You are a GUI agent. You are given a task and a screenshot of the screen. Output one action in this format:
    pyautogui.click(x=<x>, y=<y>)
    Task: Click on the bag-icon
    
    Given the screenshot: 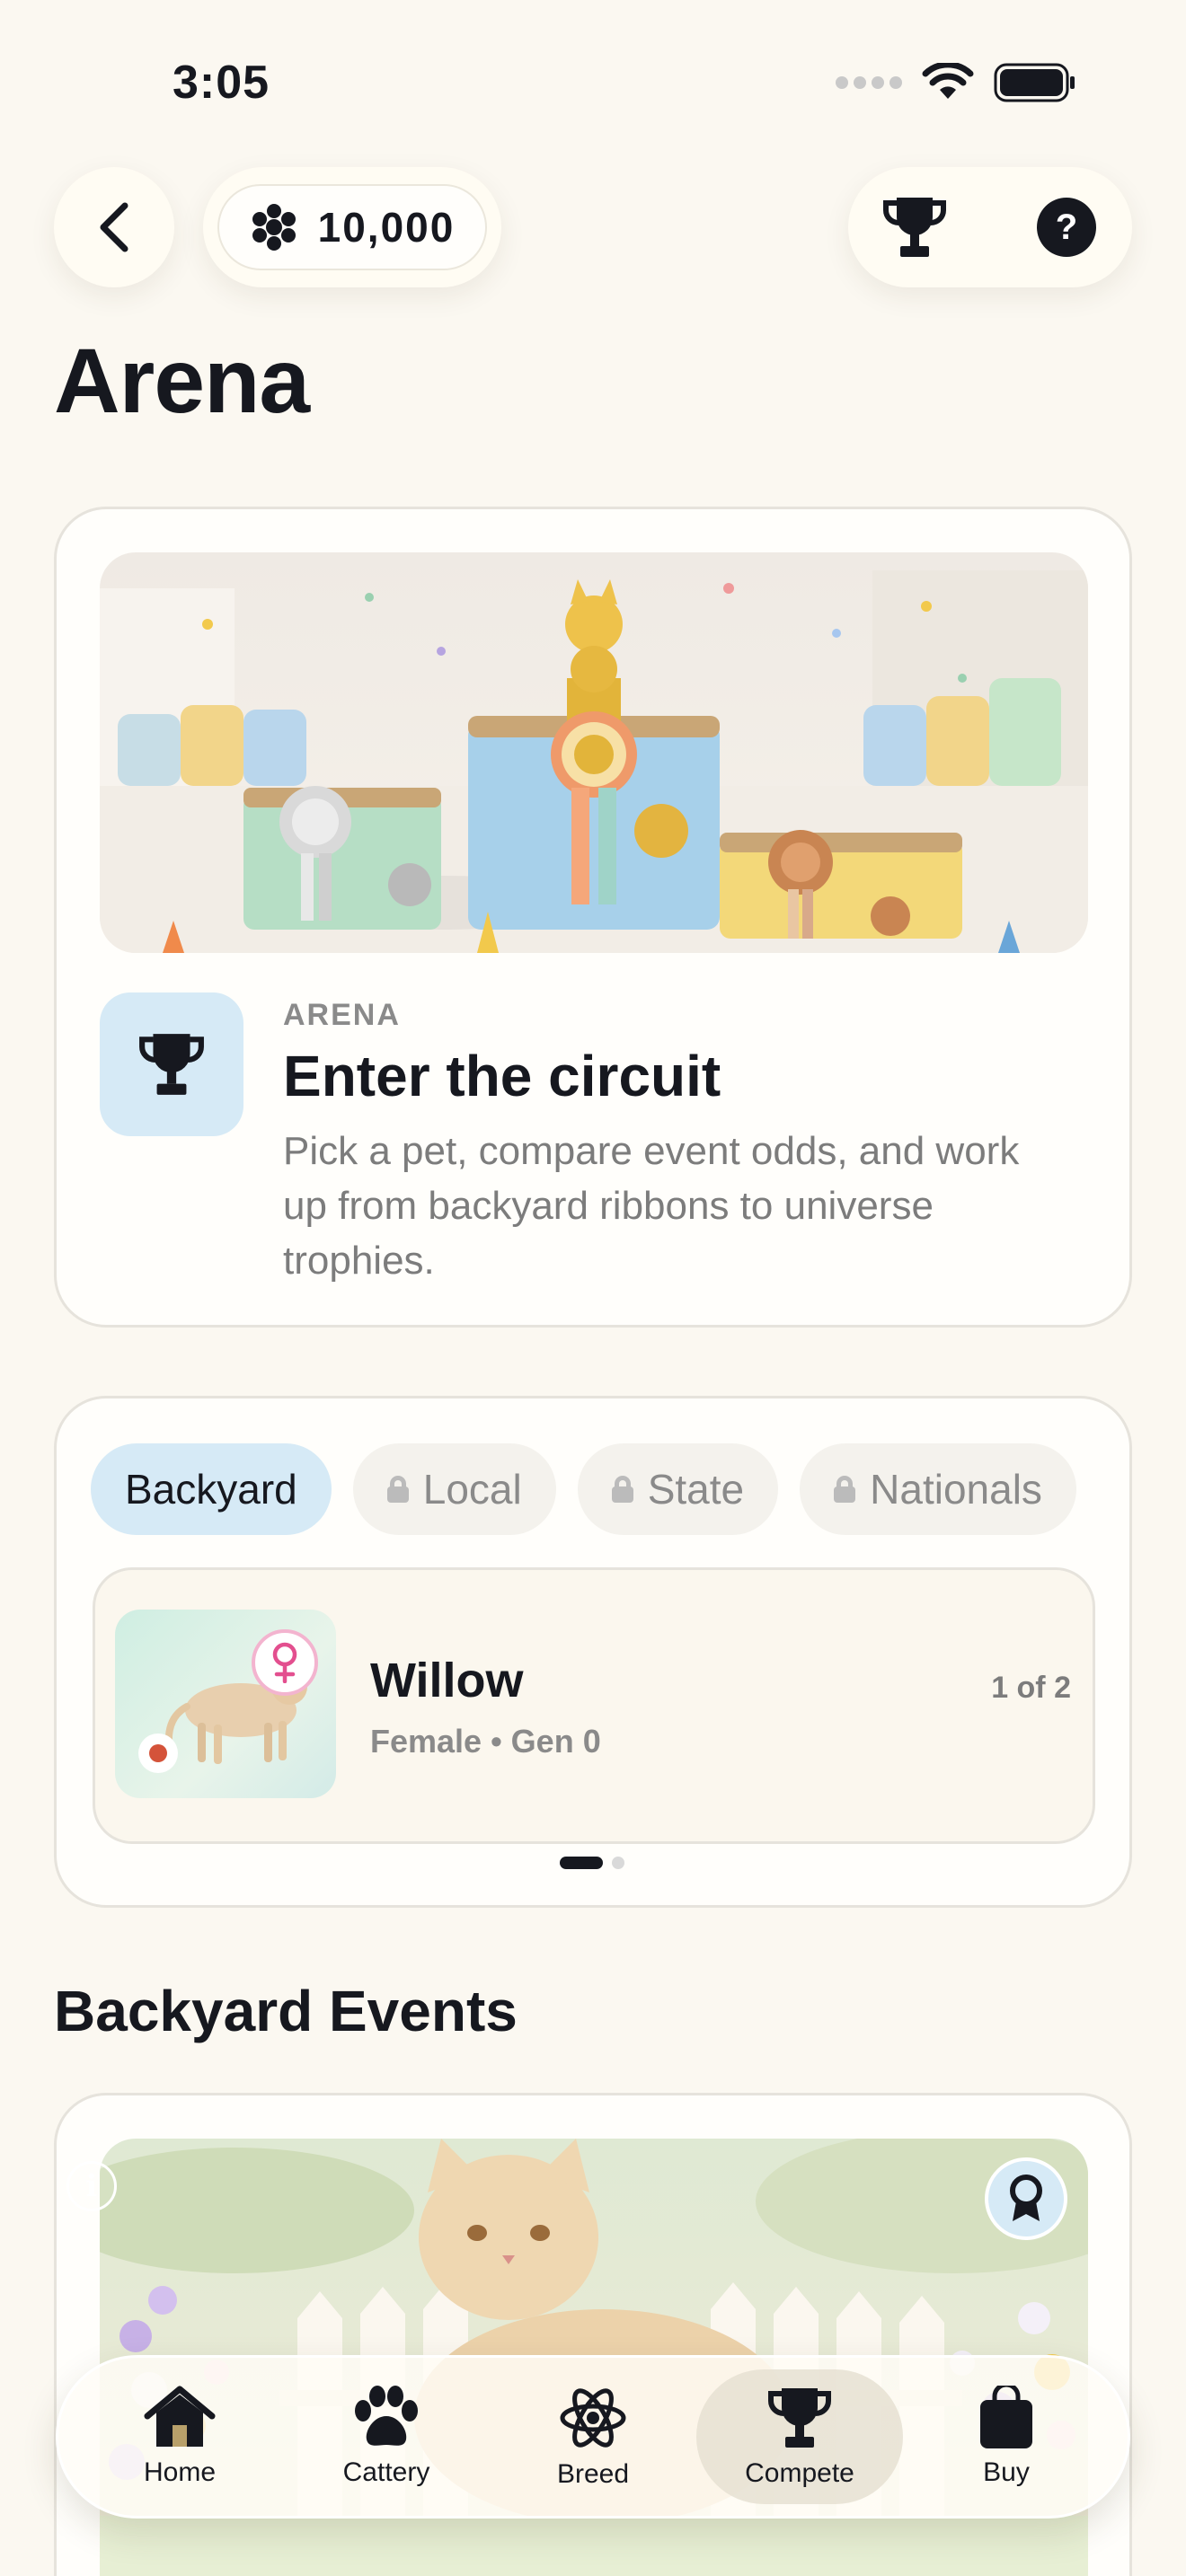 What is the action you would take?
    pyautogui.click(x=1006, y=2417)
    